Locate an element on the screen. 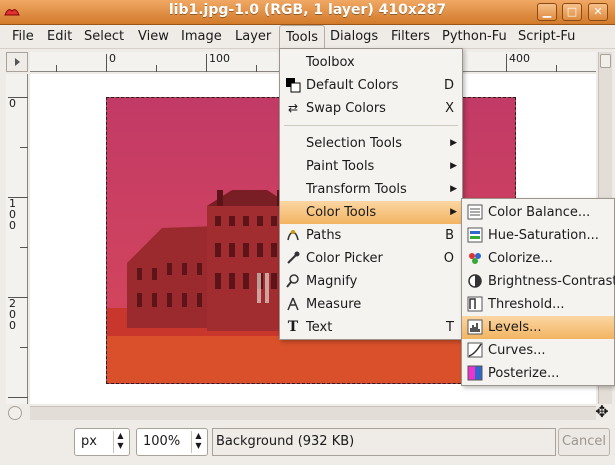 The width and height of the screenshot is (615, 465). close-button: ✕ is located at coordinates (598, 12).